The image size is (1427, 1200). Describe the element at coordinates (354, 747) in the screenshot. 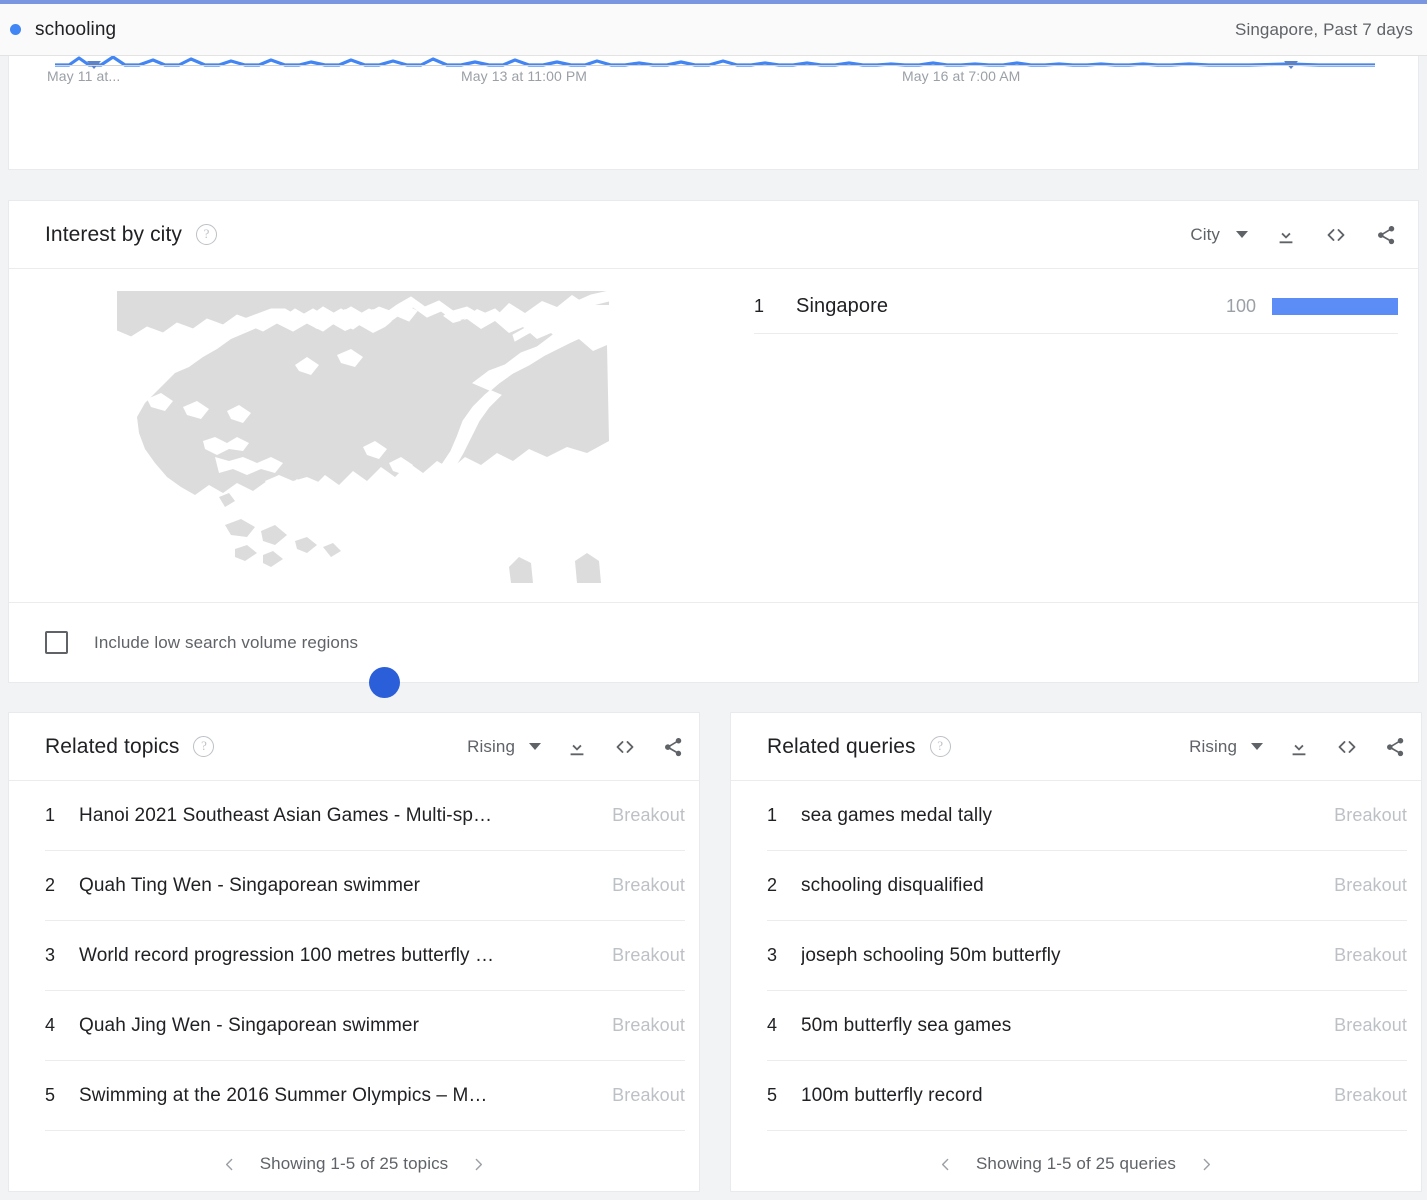

I see `related-topics-header: Related topics ? Rising` at that location.